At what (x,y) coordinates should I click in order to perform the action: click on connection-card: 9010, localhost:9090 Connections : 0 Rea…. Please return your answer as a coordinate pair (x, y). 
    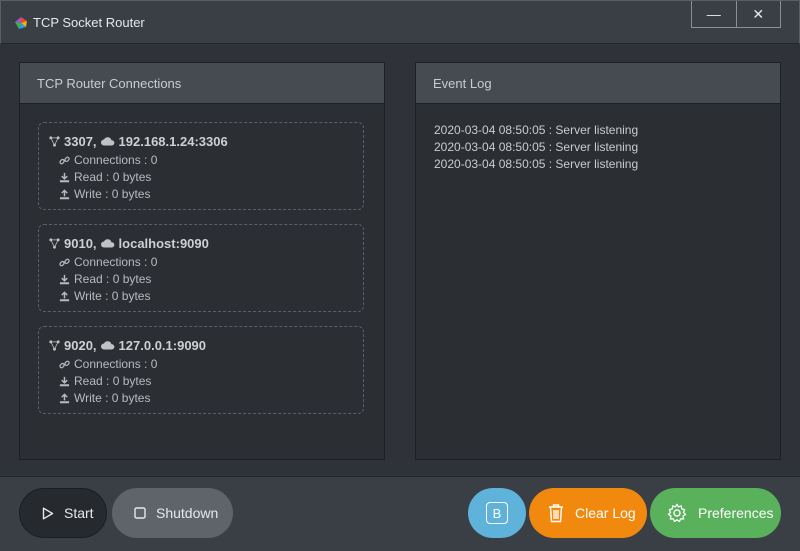
    Looking at the image, I should click on (201, 268).